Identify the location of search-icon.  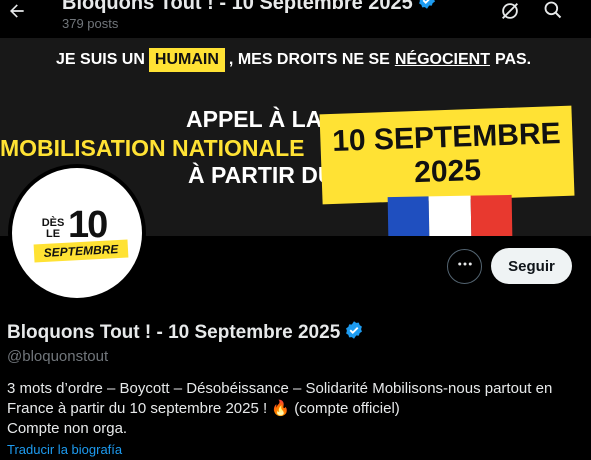
(553, 12).